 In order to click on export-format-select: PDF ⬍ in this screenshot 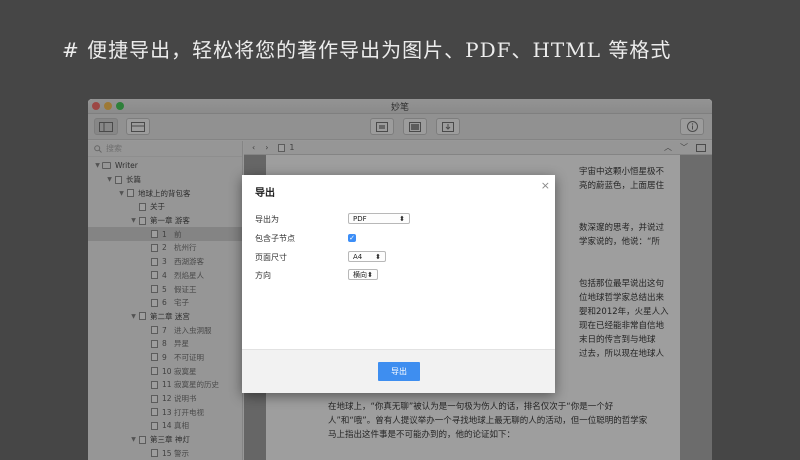, I will do `click(379, 218)`.